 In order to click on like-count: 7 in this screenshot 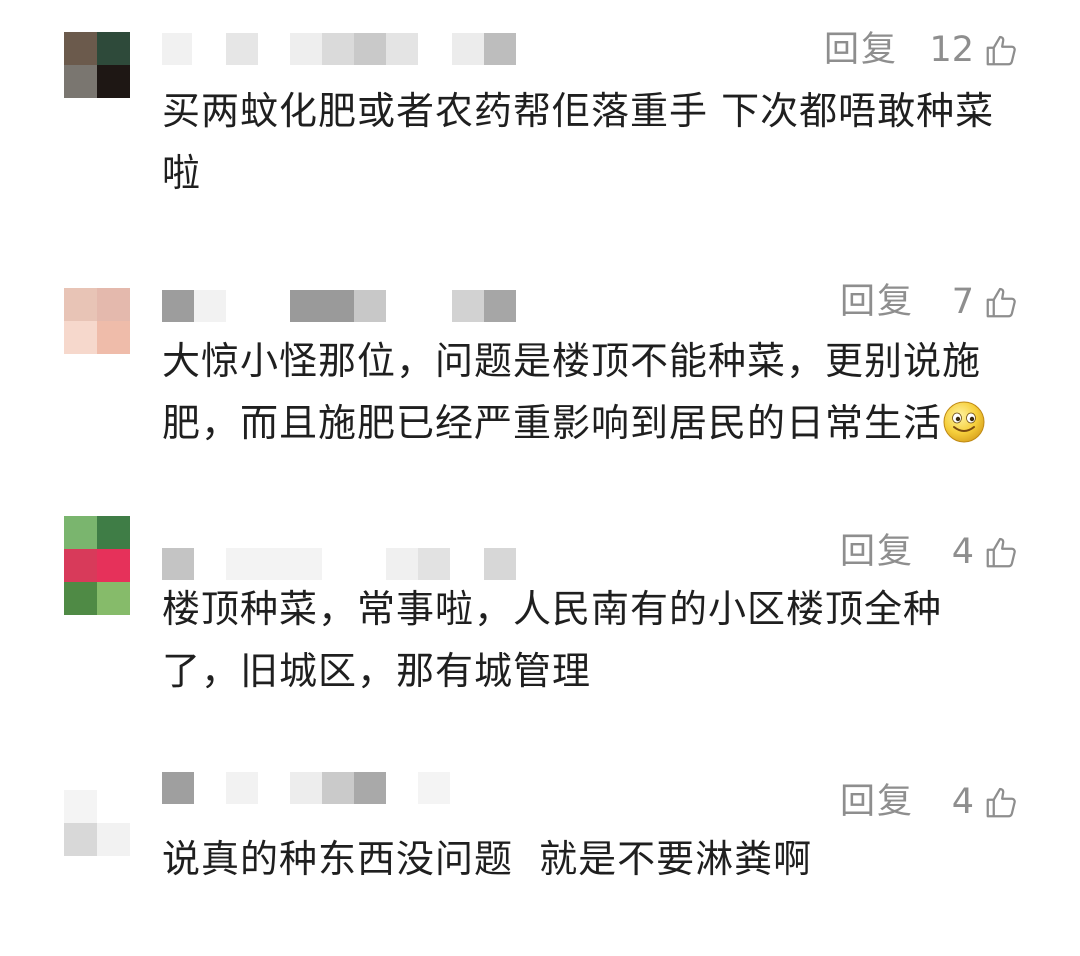, I will do `click(962, 302)`.